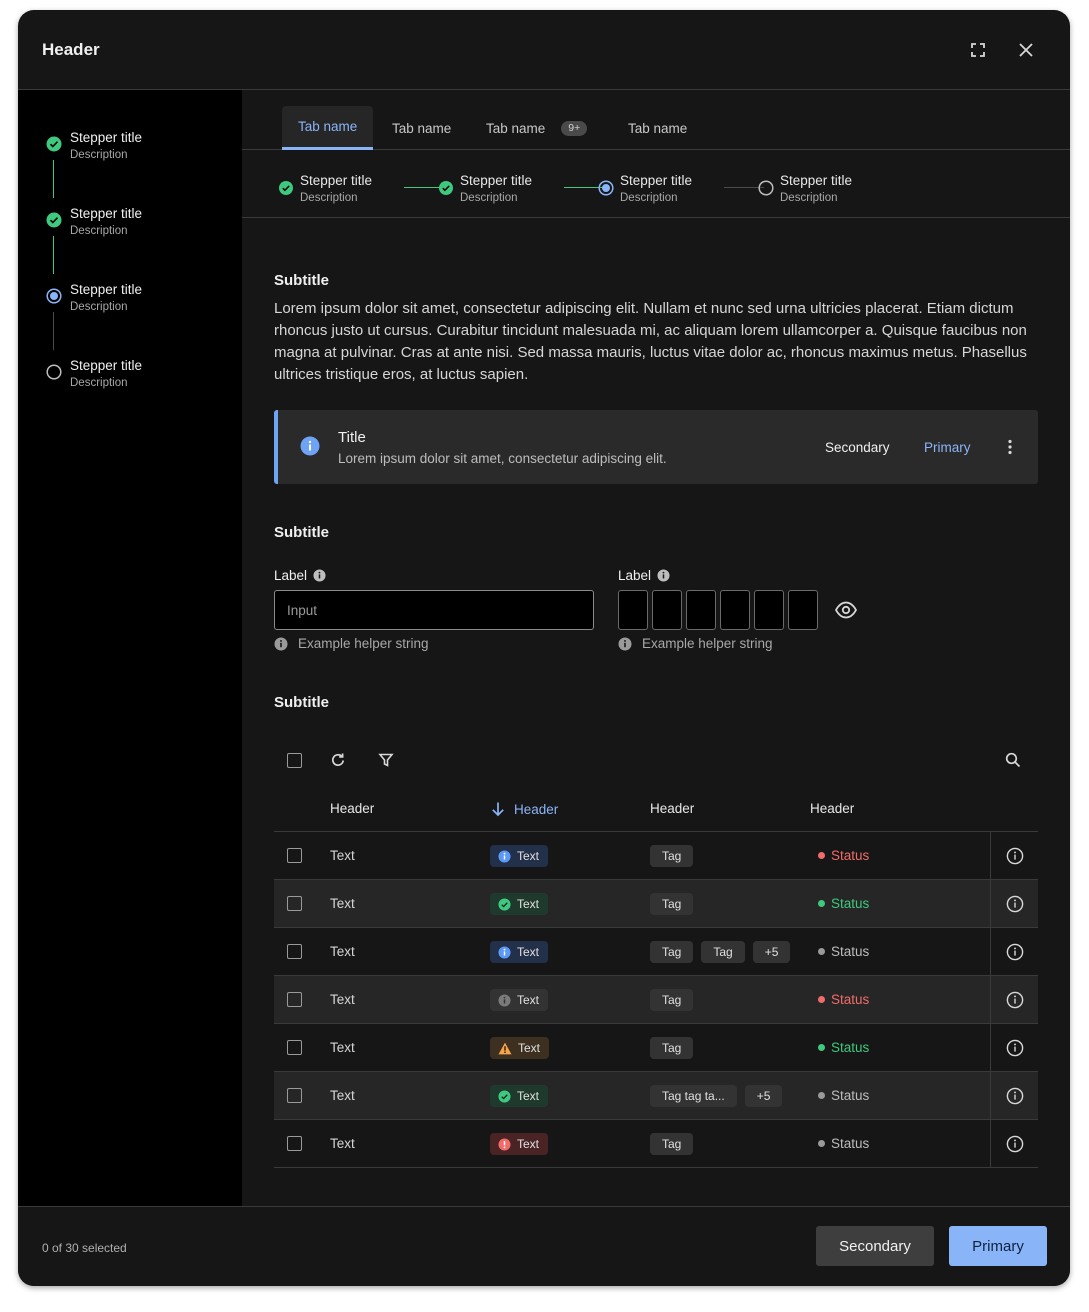 This screenshot has width=1089, height=1312. I want to click on filter-icon, so click(386, 760).